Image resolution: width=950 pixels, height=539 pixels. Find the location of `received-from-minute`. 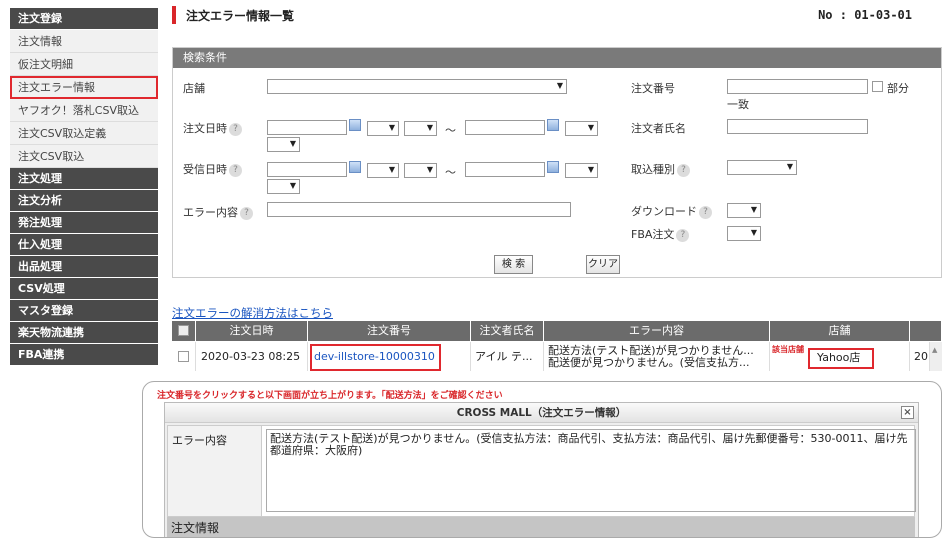

received-from-minute is located at coordinates (420, 170).